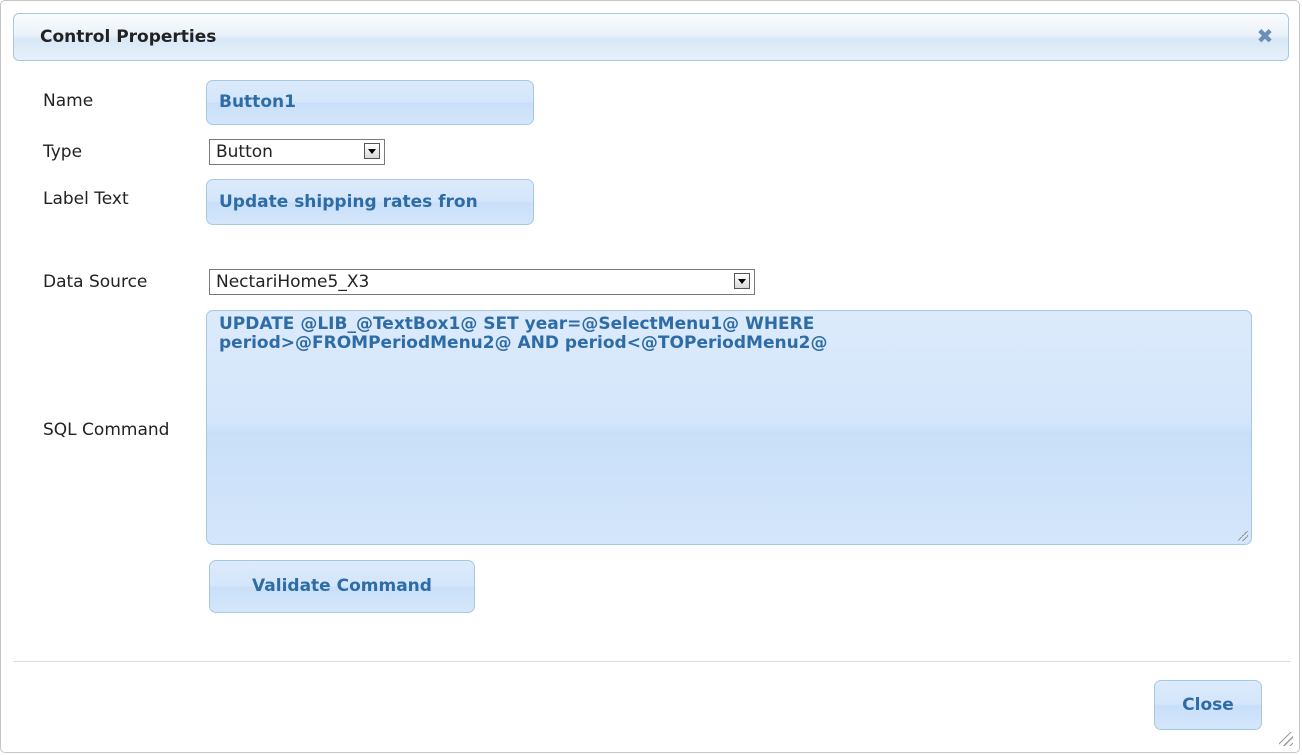 Image resolution: width=1302 pixels, height=755 pixels. Describe the element at coordinates (342, 586) in the screenshot. I see `validate-command-button: Validate Command` at that location.